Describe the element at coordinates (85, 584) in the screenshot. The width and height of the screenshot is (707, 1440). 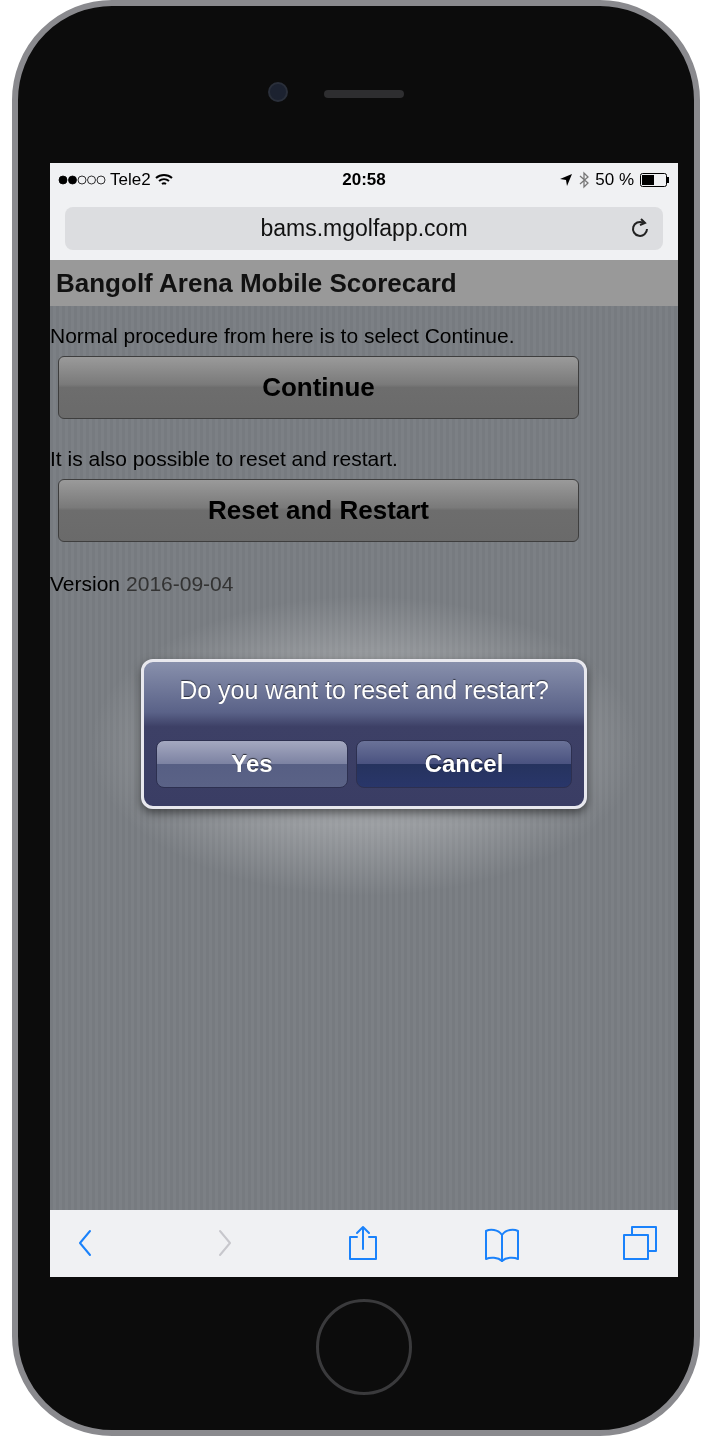
I see `version-label: Version` at that location.